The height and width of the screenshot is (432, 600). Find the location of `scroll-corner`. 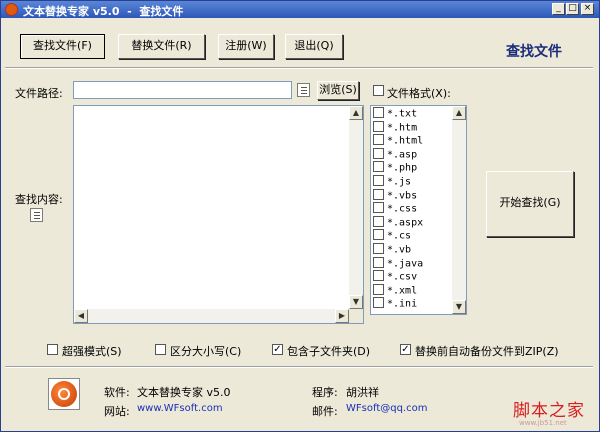

scroll-corner is located at coordinates (356, 316).